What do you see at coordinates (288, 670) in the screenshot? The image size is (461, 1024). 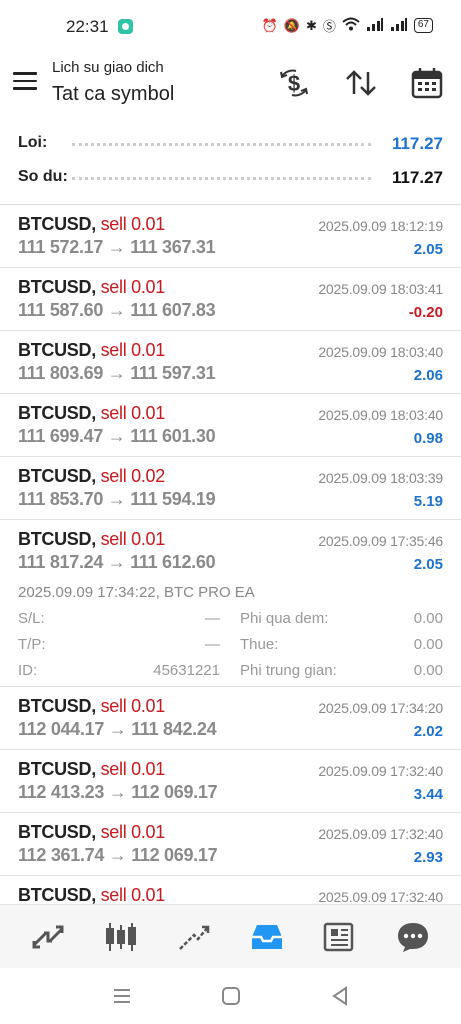 I see `commission-label: Phi trung gian:` at bounding box center [288, 670].